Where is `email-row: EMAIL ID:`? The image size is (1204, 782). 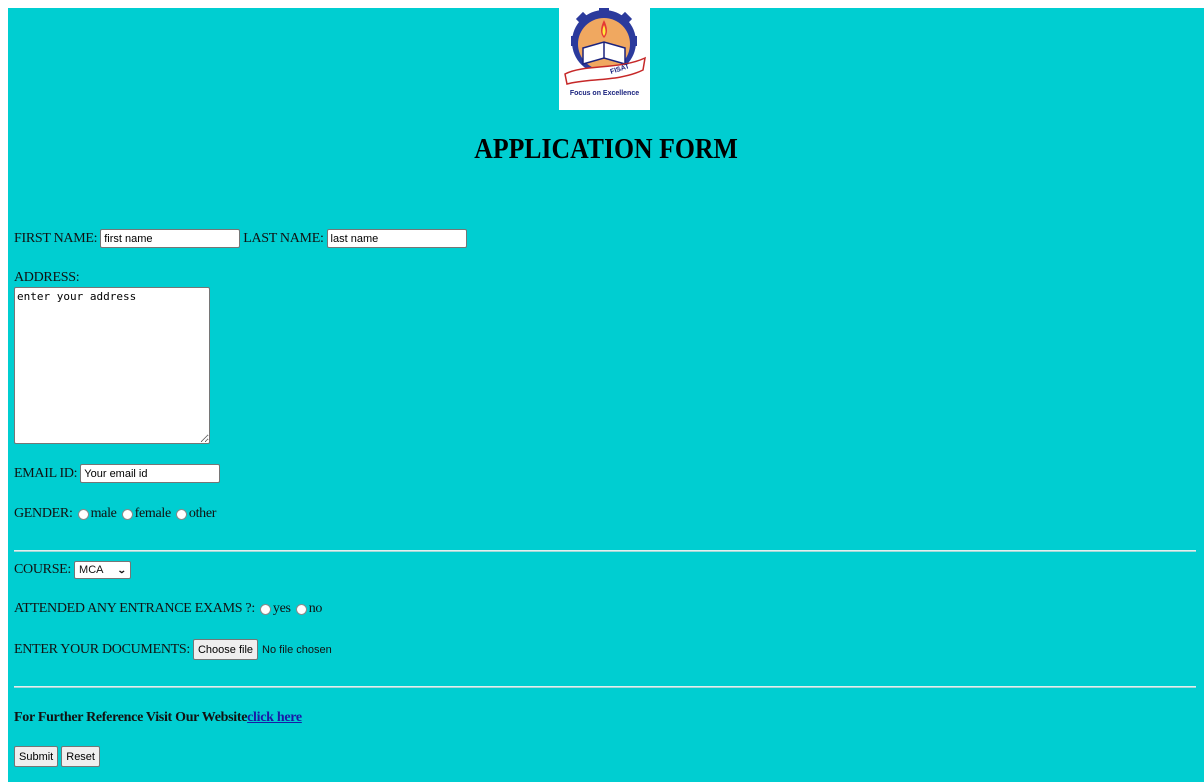 email-row: EMAIL ID: is located at coordinates (118, 473).